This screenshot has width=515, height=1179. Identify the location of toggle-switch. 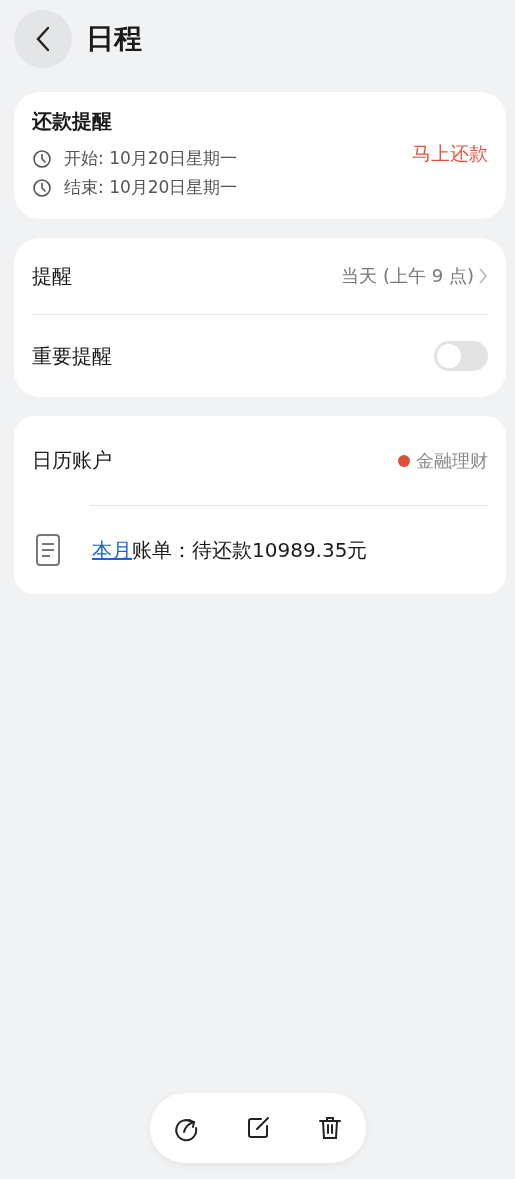
(461, 356).